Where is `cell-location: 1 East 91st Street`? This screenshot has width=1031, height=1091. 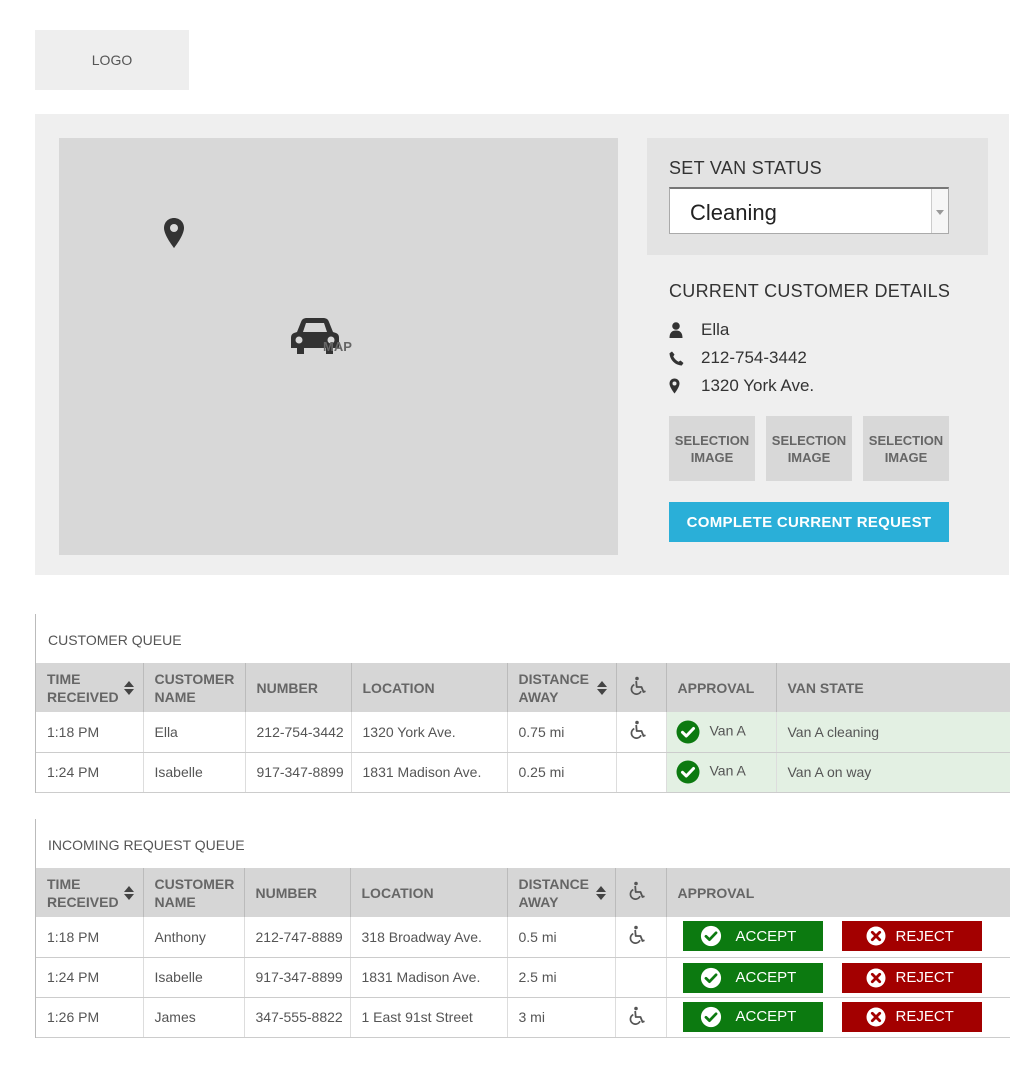 cell-location: 1 East 91st Street is located at coordinates (429, 1017).